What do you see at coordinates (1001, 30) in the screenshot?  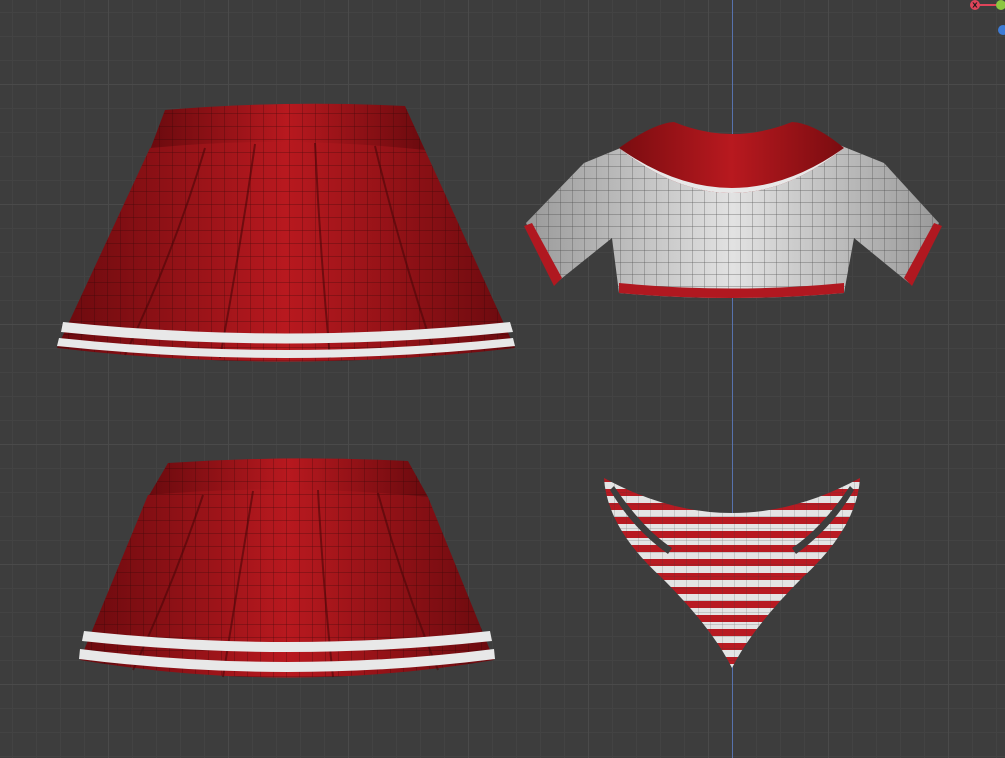 I see `gizmo-z-axis-handle` at bounding box center [1001, 30].